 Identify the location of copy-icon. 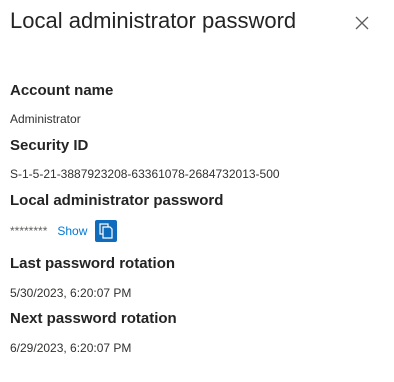
(106, 231).